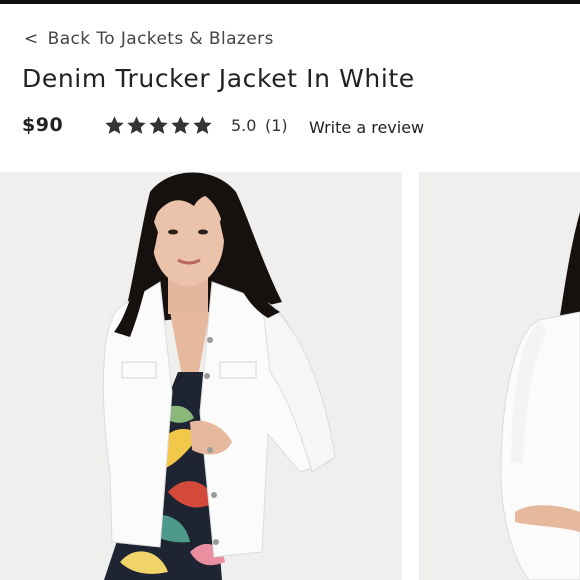 The height and width of the screenshot is (580, 580). What do you see at coordinates (31, 39) in the screenshot?
I see `chevron-left-icon: <` at bounding box center [31, 39].